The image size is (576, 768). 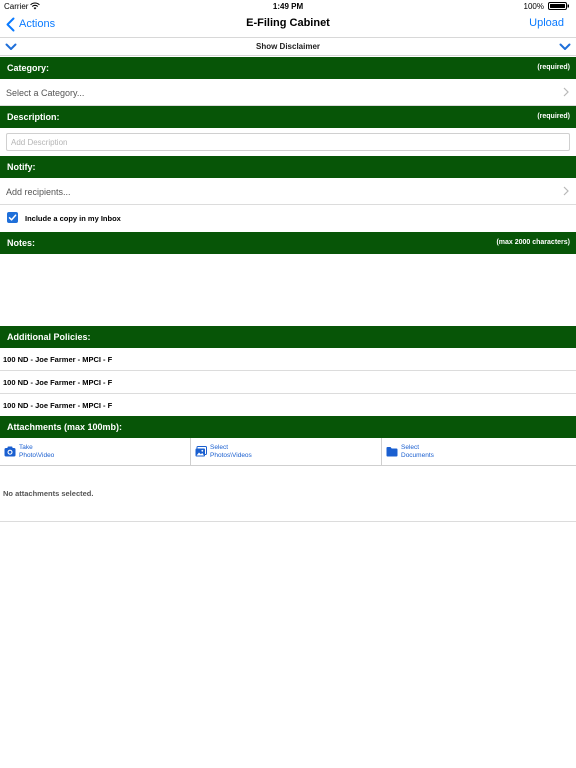 I want to click on take-photo-video-label: Take Photo\Video, so click(x=37, y=451).